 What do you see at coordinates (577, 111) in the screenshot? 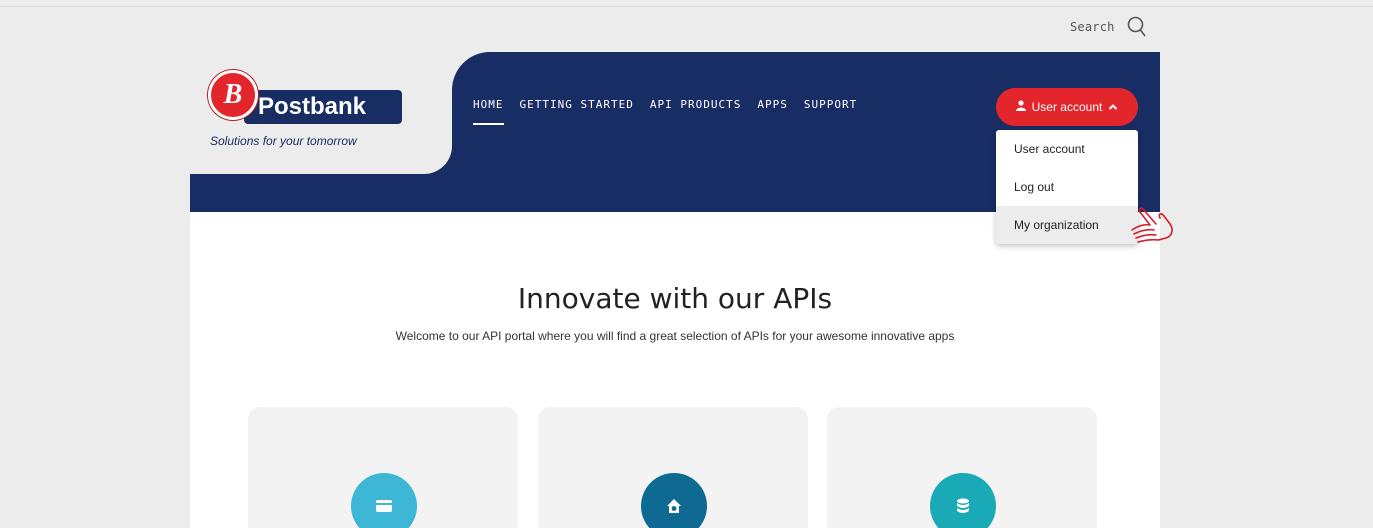
I see `nav-item-getting-started: GETTING STARTED` at bounding box center [577, 111].